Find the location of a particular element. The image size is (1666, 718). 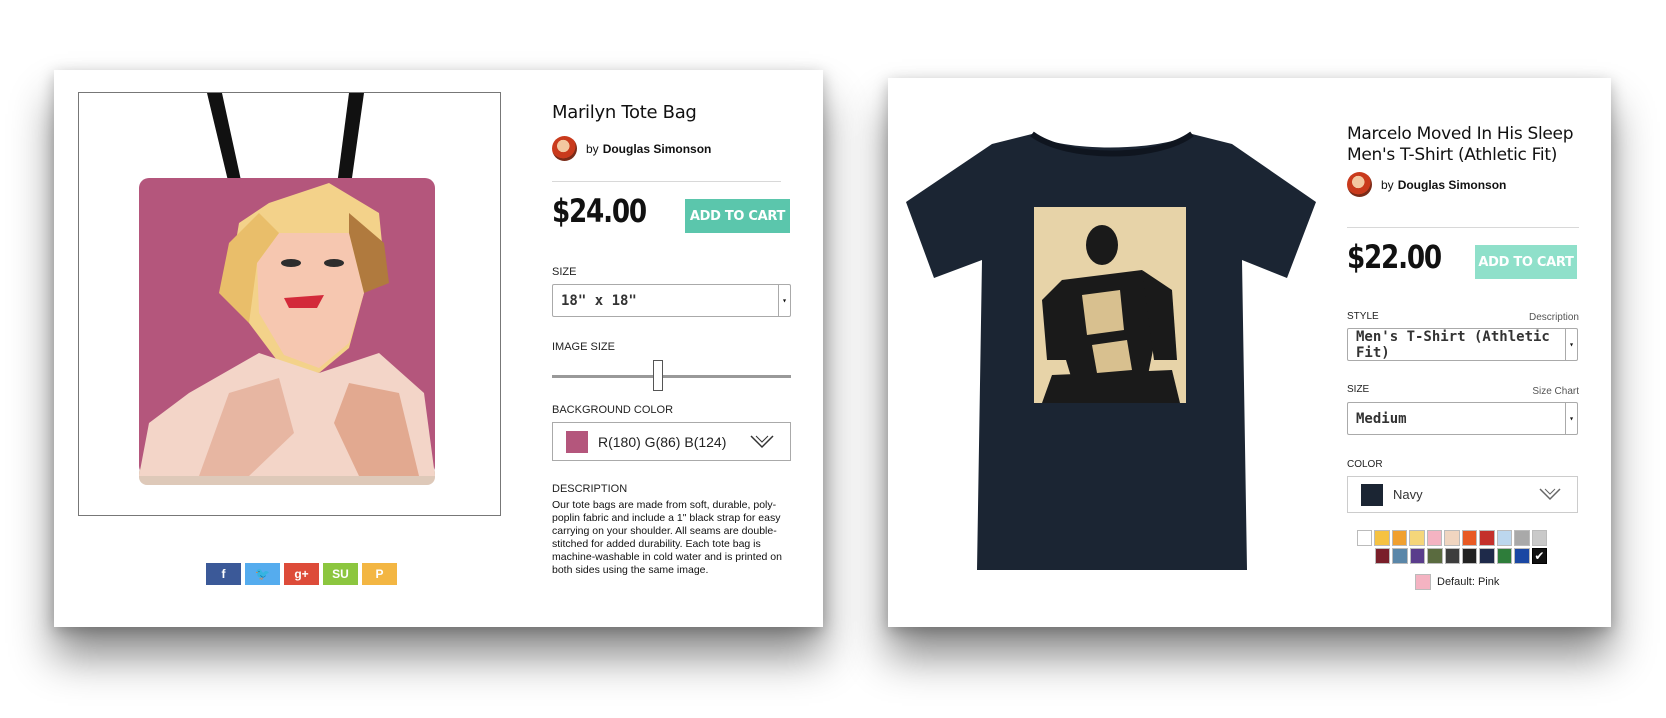

style-value: Men's T-Shirt (Athletic Fit) is located at coordinates (1453, 344).